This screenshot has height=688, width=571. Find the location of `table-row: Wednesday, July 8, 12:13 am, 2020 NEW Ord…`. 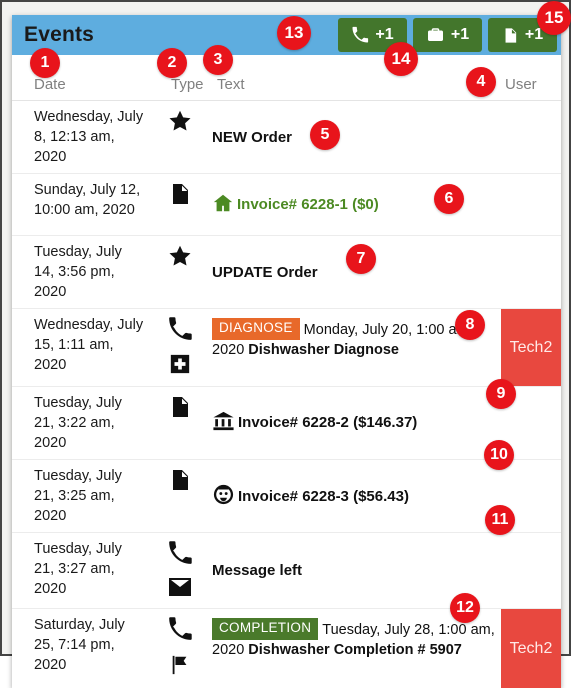

table-row: Wednesday, July 8, 12:13 am, 2020 NEW Ord… is located at coordinates (286, 137).